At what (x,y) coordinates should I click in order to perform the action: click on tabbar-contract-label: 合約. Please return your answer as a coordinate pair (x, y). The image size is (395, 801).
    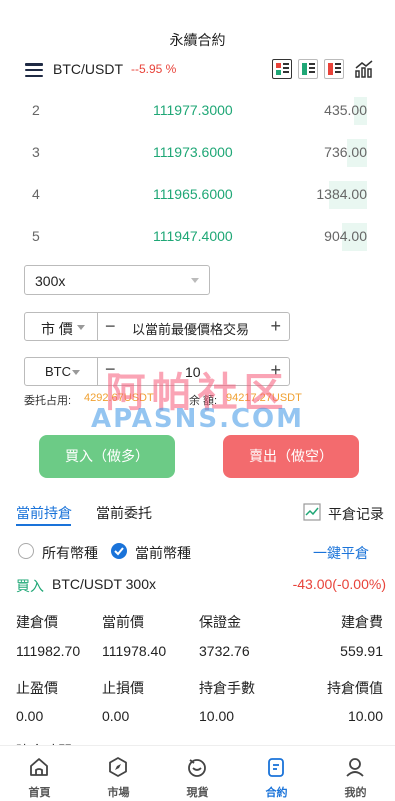
    Looking at the image, I should click on (276, 793).